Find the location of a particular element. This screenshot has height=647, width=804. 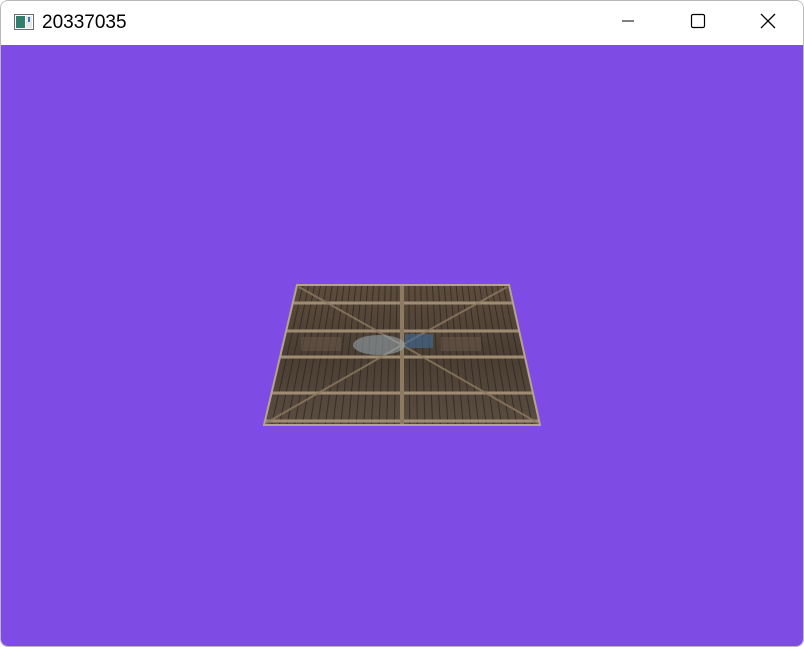

close-button is located at coordinates (768, 23).